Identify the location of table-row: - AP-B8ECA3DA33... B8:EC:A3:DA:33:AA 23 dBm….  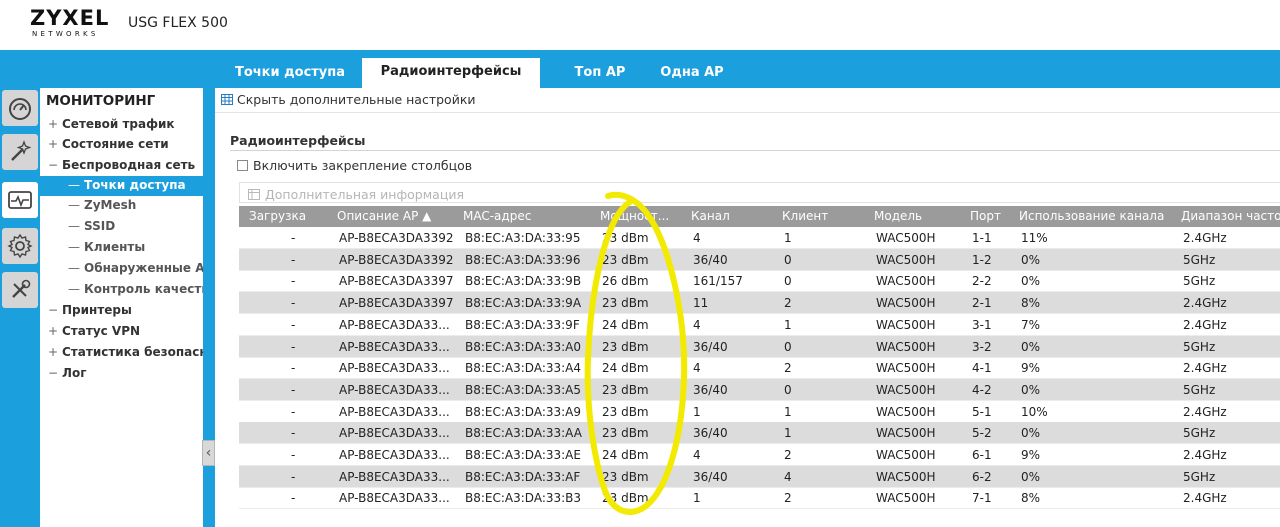
(759, 433).